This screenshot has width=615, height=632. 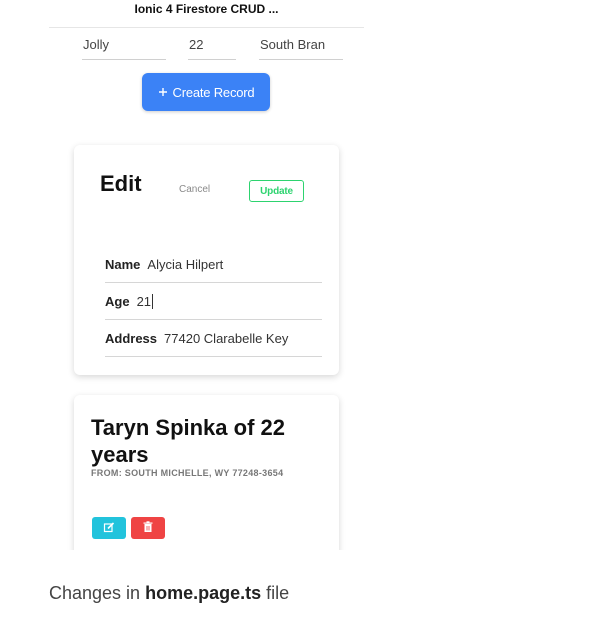 I want to click on name-value: Alycia Hilpert, so click(x=185, y=264).